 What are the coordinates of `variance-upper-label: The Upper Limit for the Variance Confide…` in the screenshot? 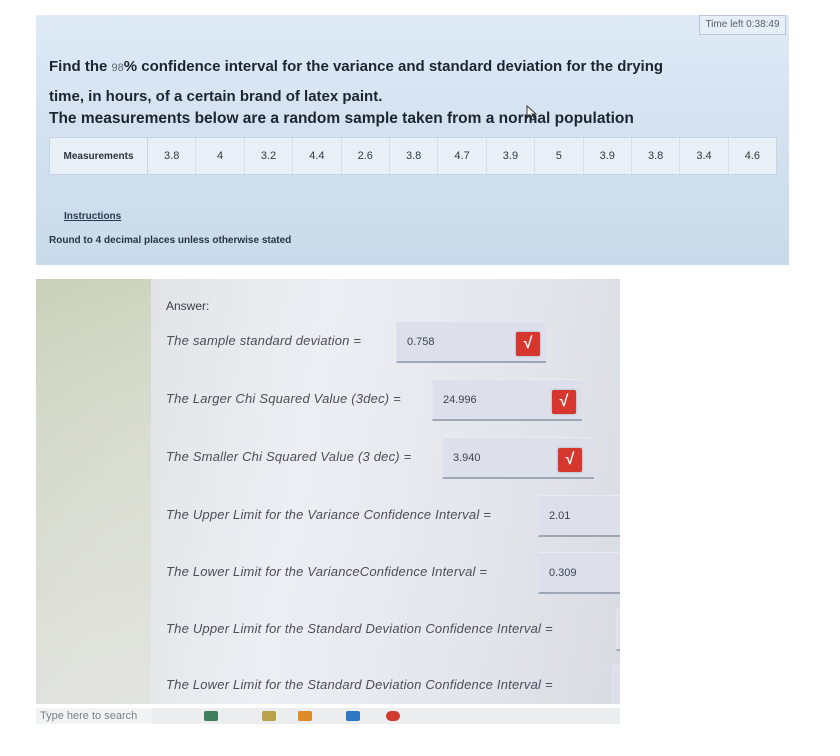 It's located at (329, 514).